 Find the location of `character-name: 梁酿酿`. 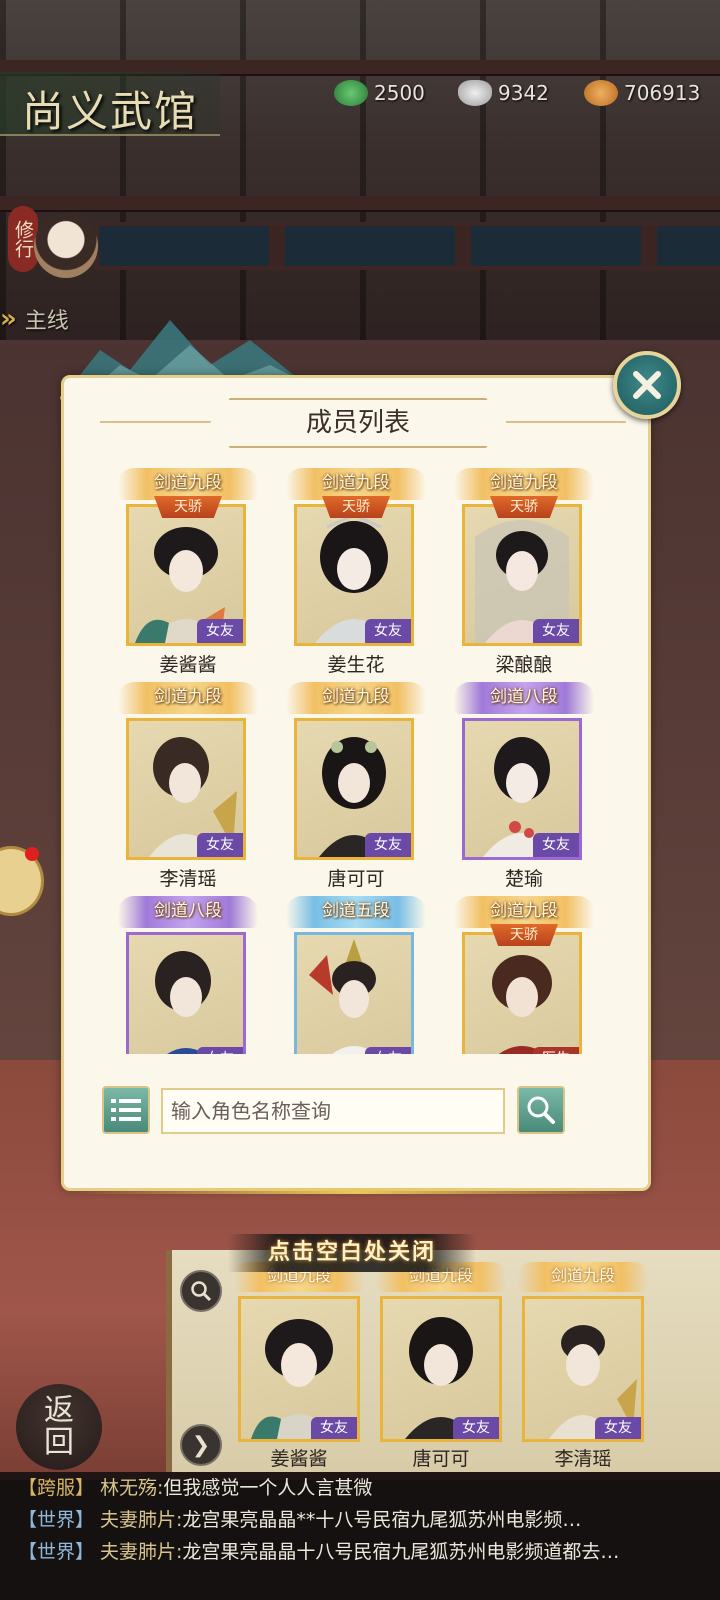

character-name: 梁酿酿 is located at coordinates (524, 665).